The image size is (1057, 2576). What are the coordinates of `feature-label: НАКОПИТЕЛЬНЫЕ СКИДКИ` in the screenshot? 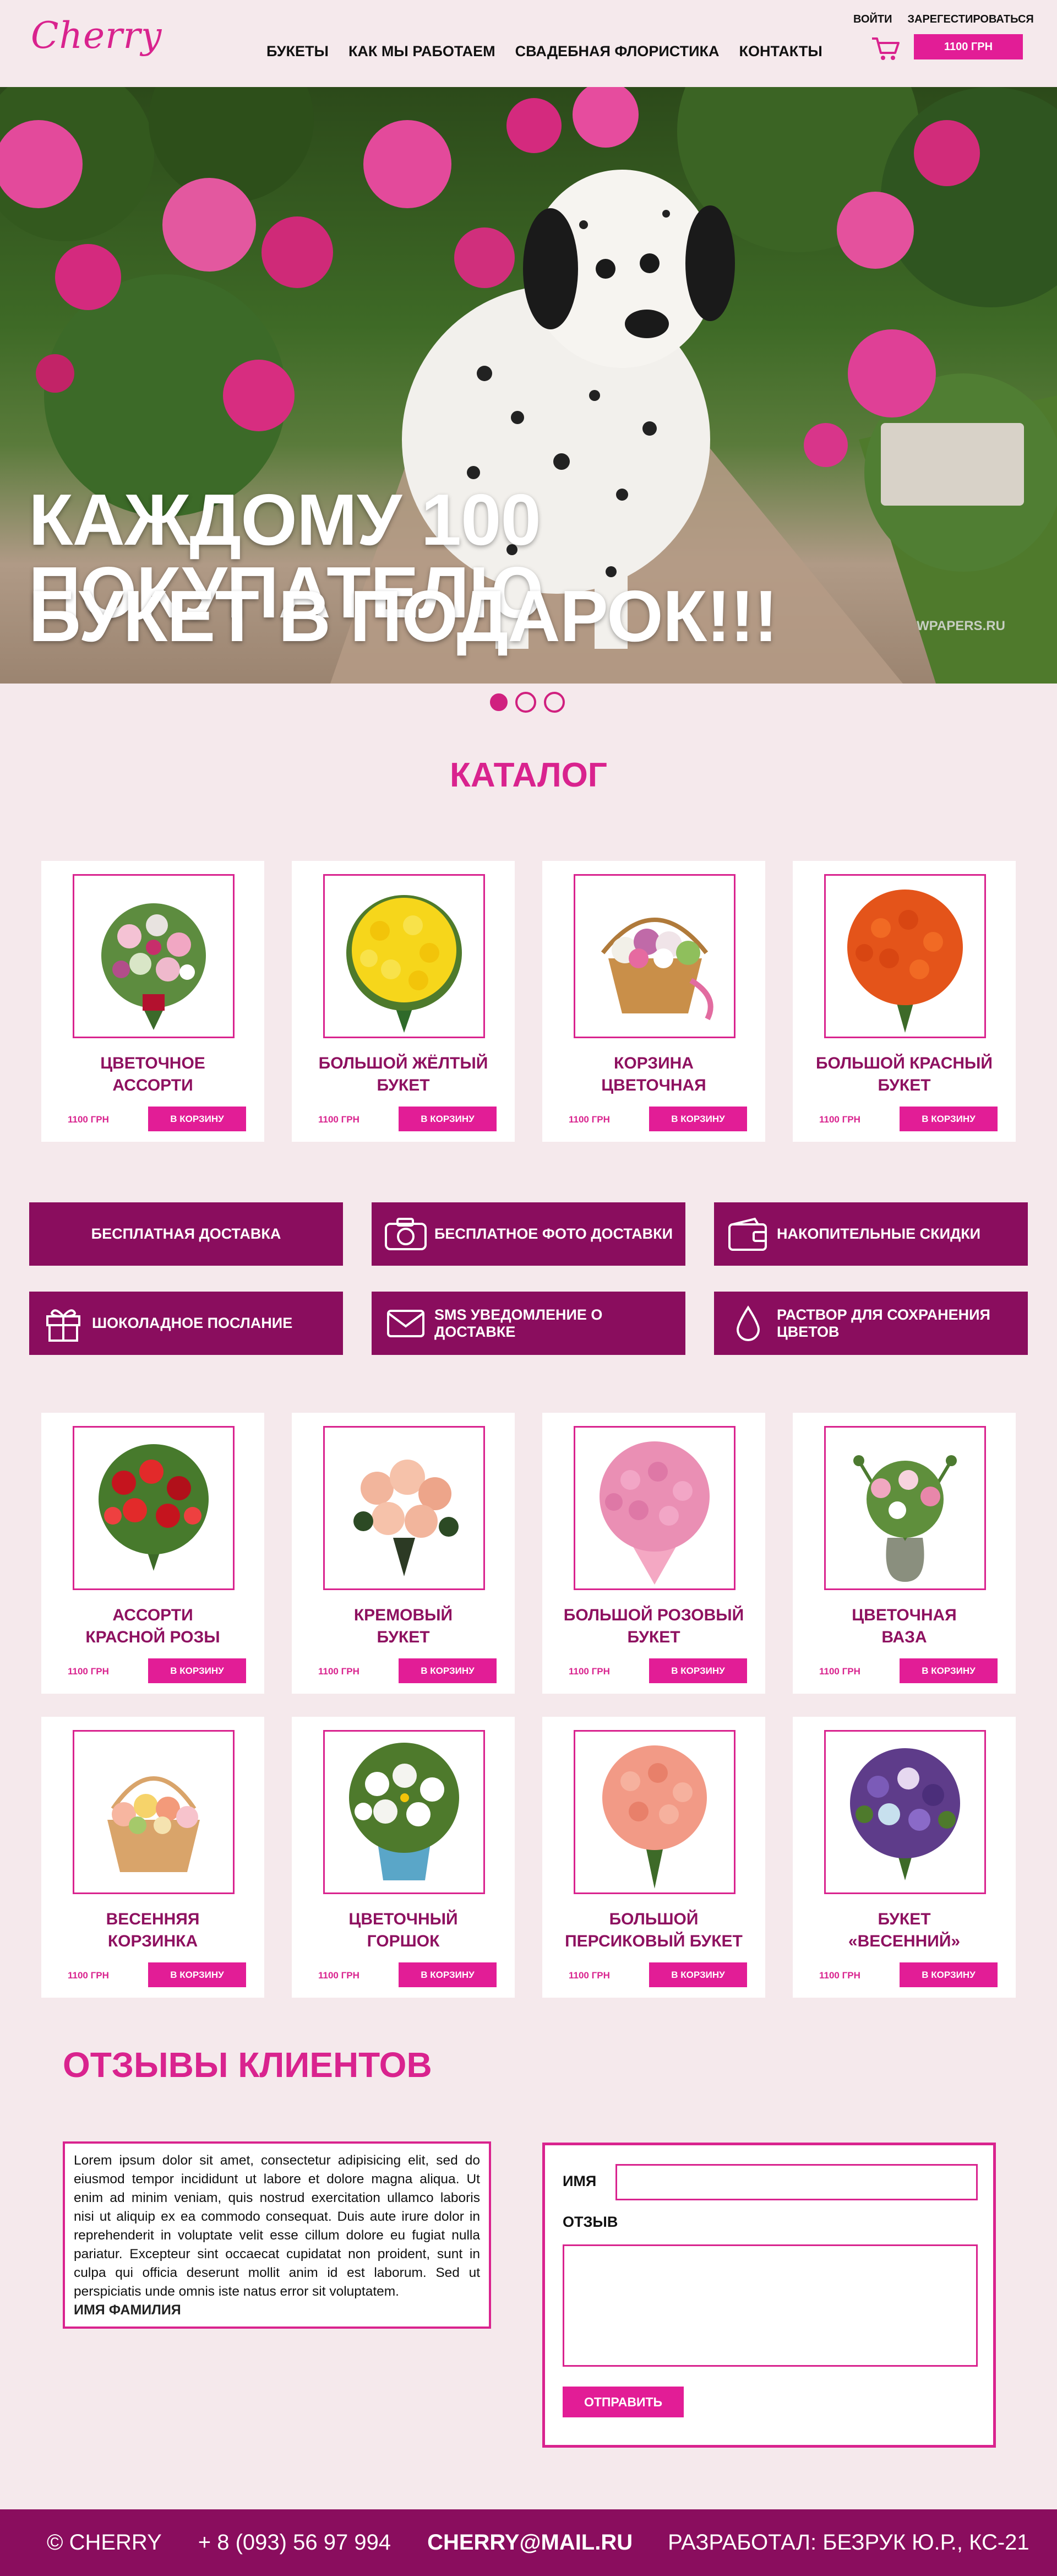 It's located at (879, 1234).